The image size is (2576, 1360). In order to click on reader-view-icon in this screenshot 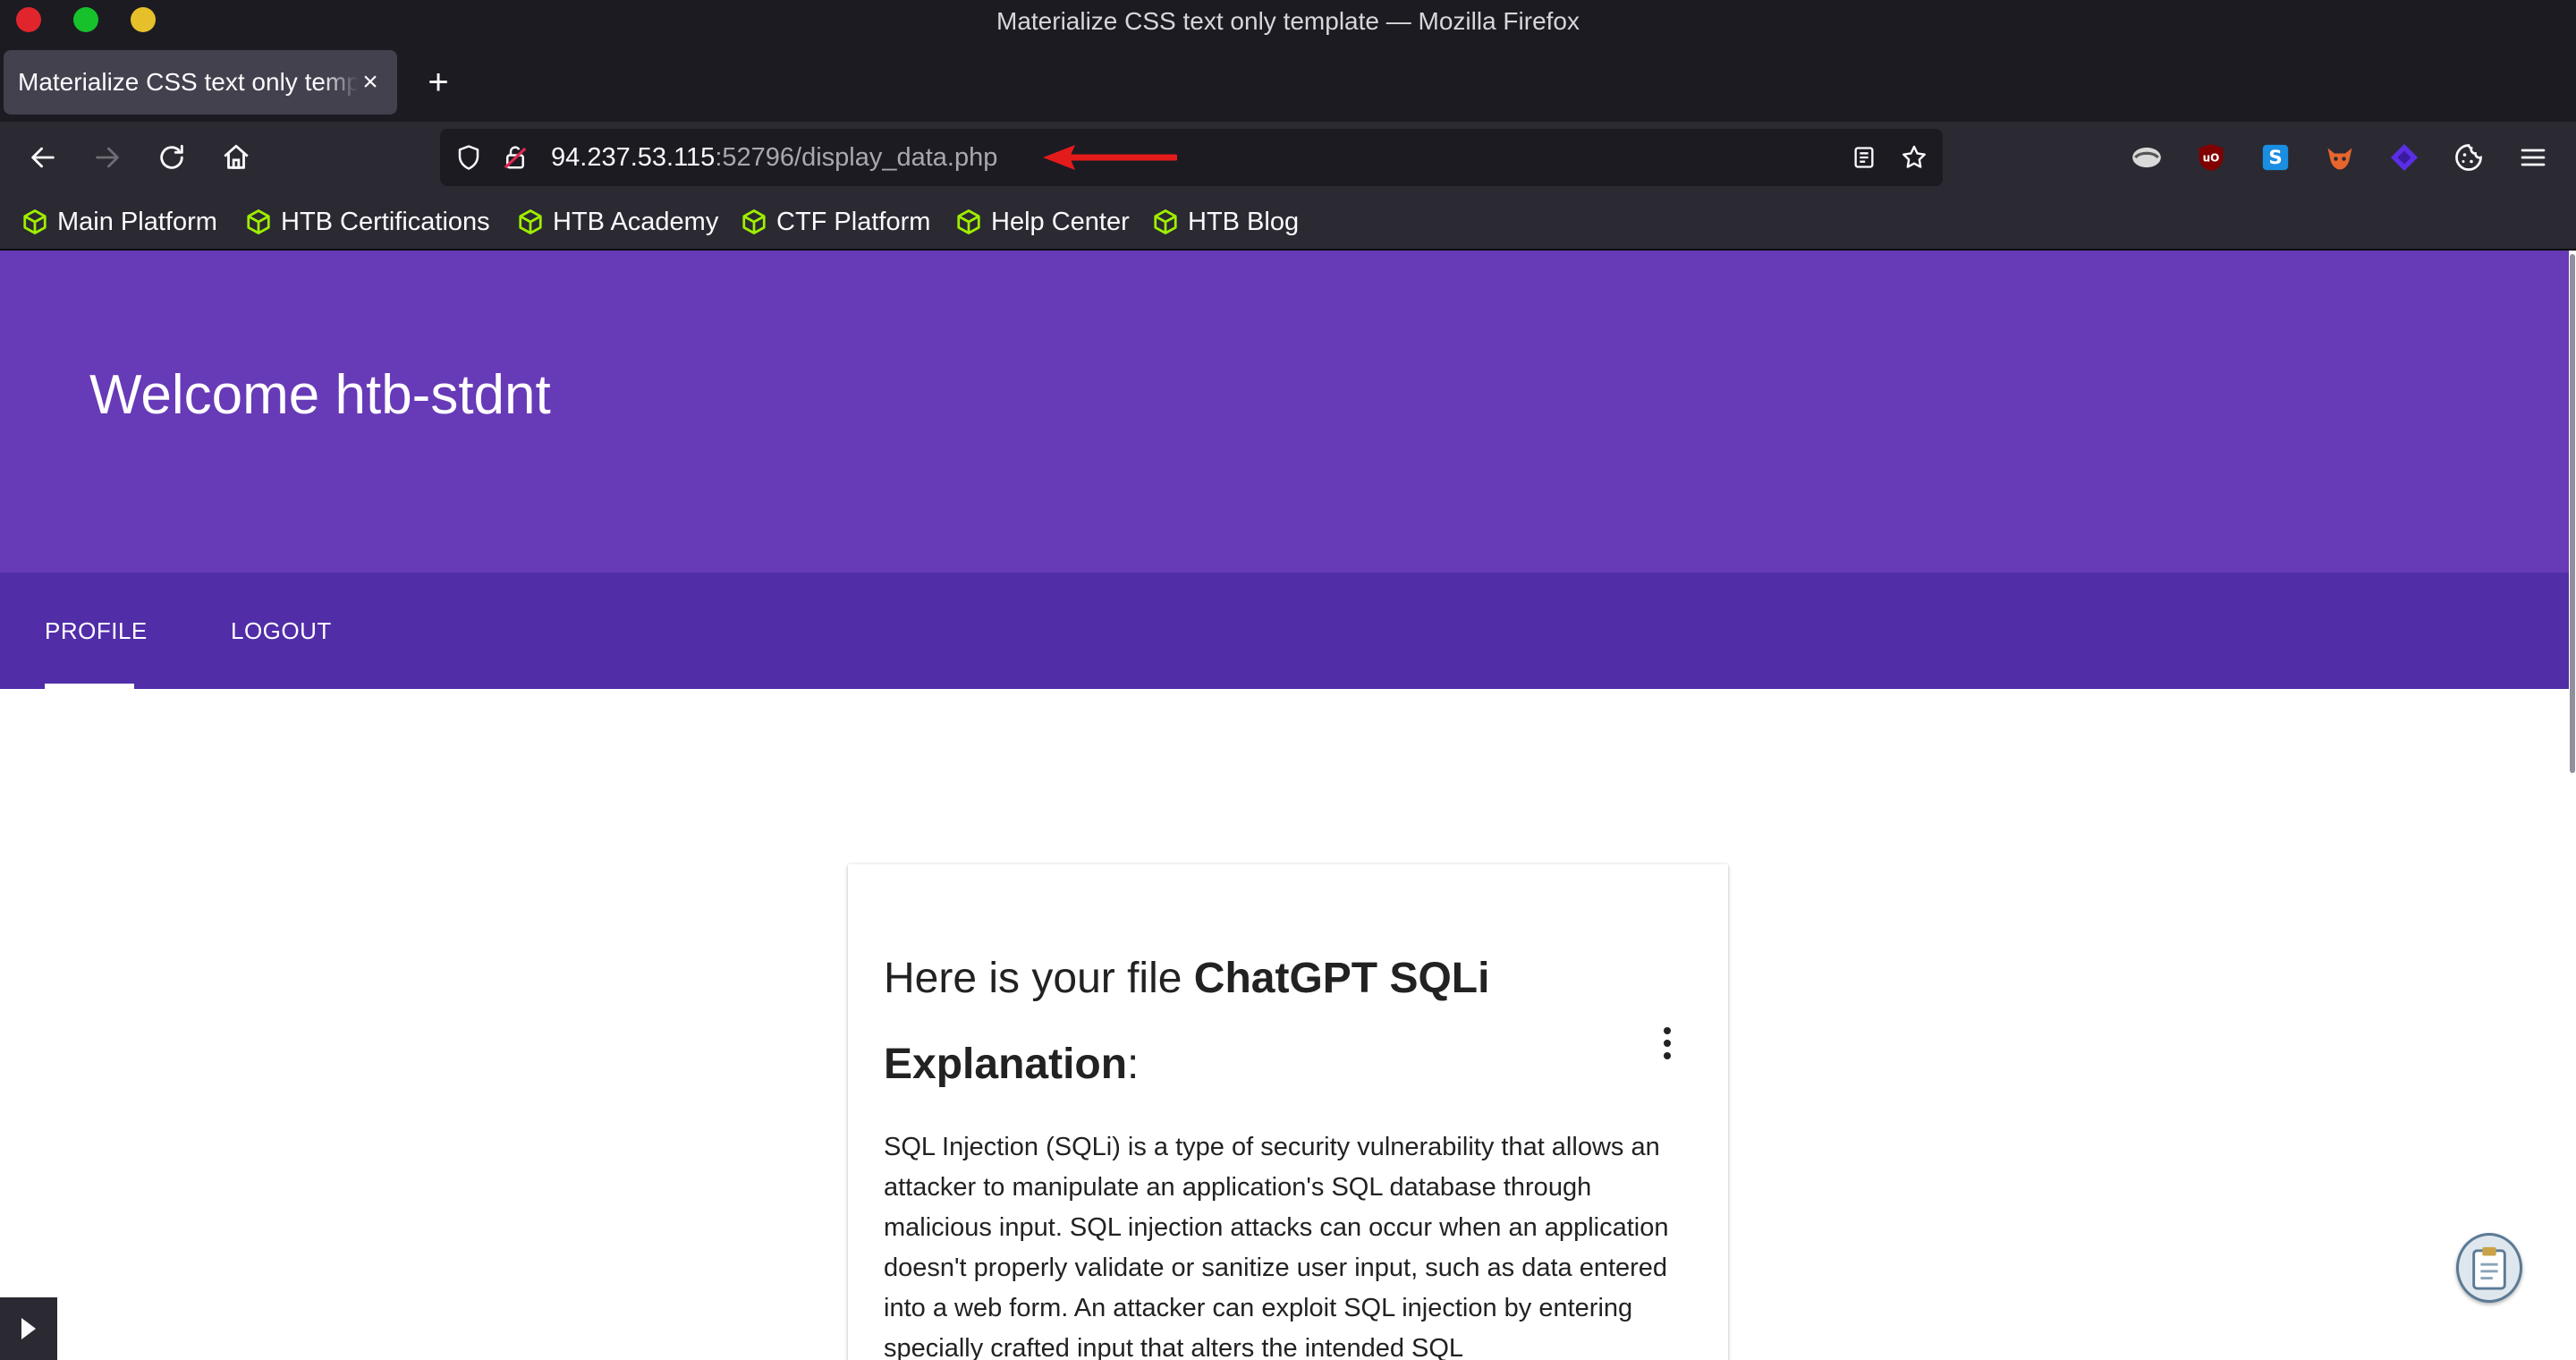, I will do `click(1864, 157)`.